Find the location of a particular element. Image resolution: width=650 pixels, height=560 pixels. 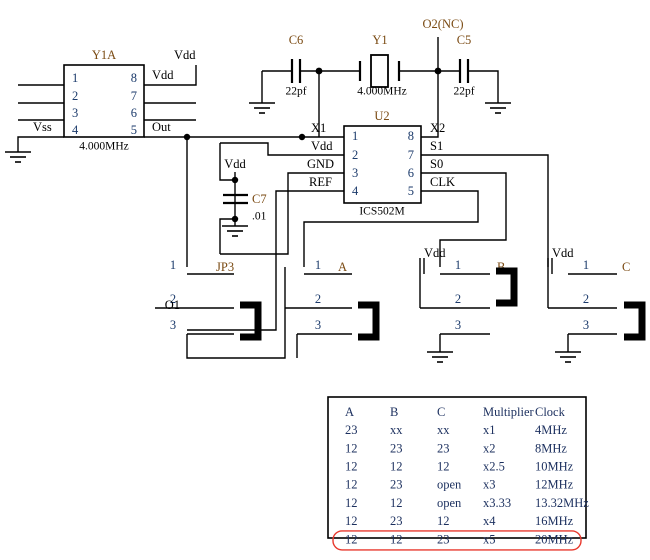

table-cell-r1-c0: 12 is located at coordinates (351, 448).